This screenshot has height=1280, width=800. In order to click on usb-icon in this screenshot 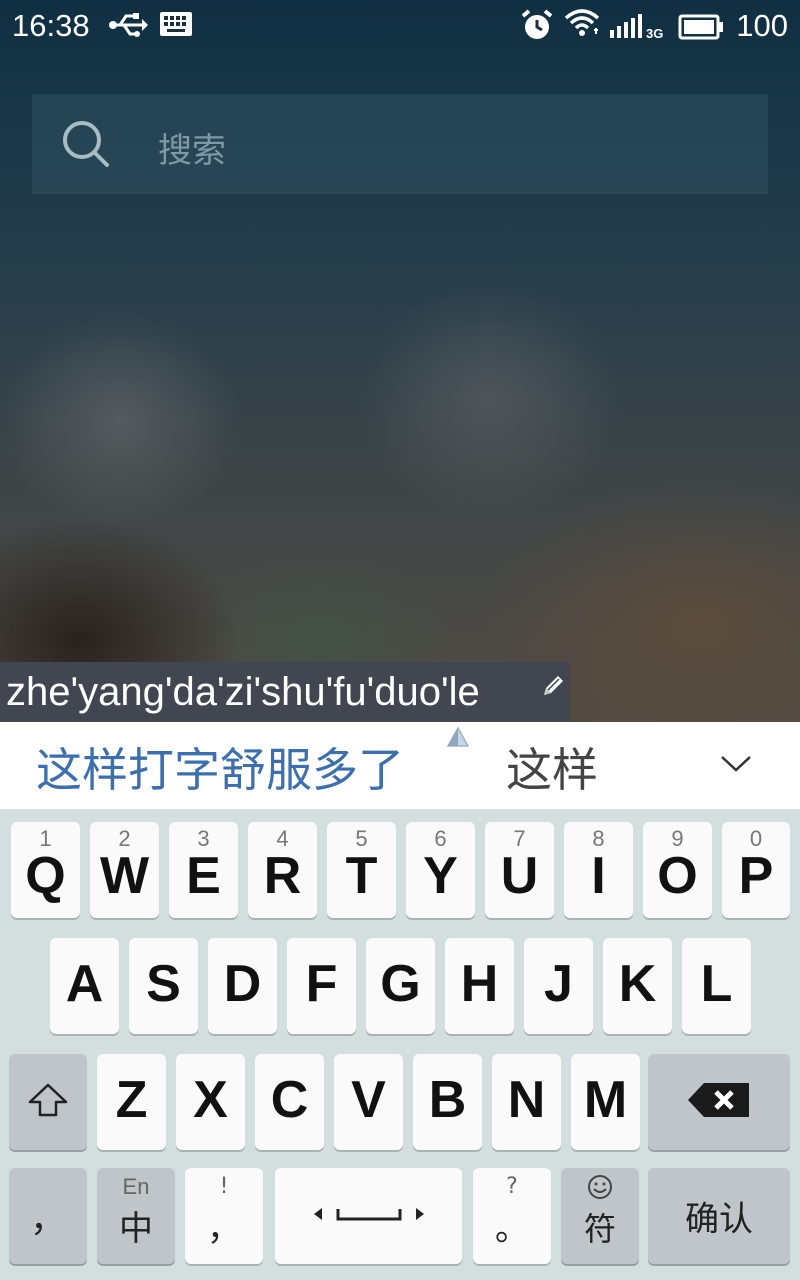, I will do `click(128, 29)`.